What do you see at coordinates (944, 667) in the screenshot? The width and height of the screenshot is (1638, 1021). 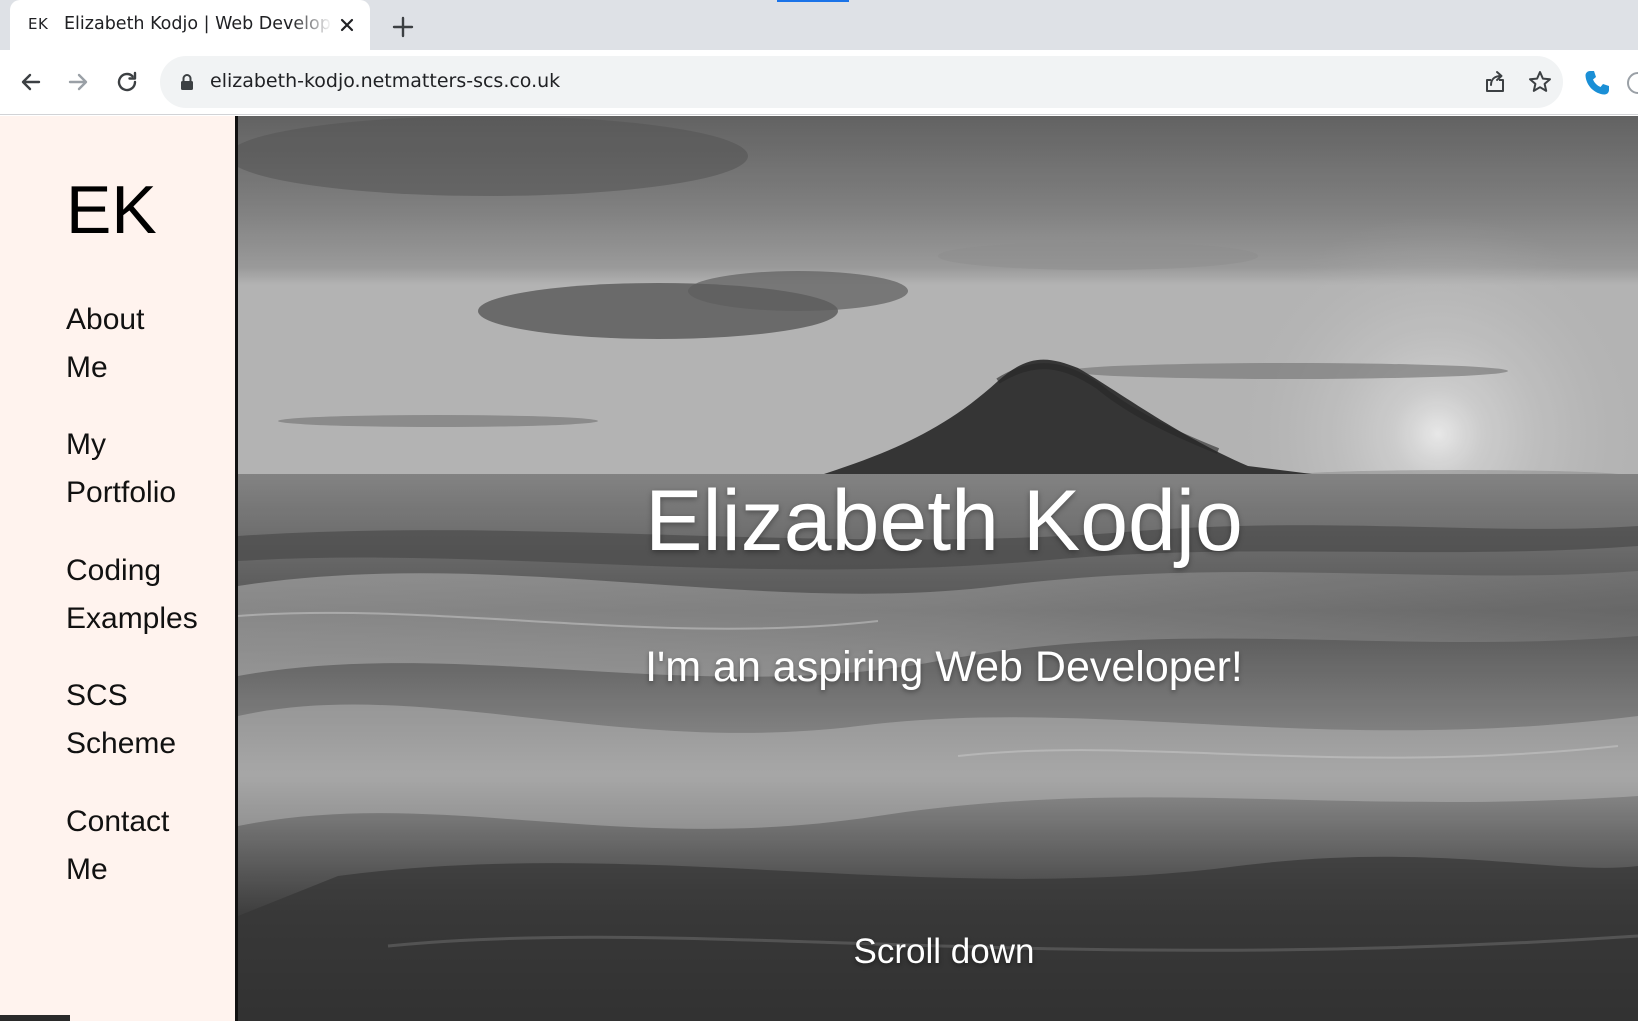 I see `hero-subtitle: I'm an aspiring Web Developer!` at bounding box center [944, 667].